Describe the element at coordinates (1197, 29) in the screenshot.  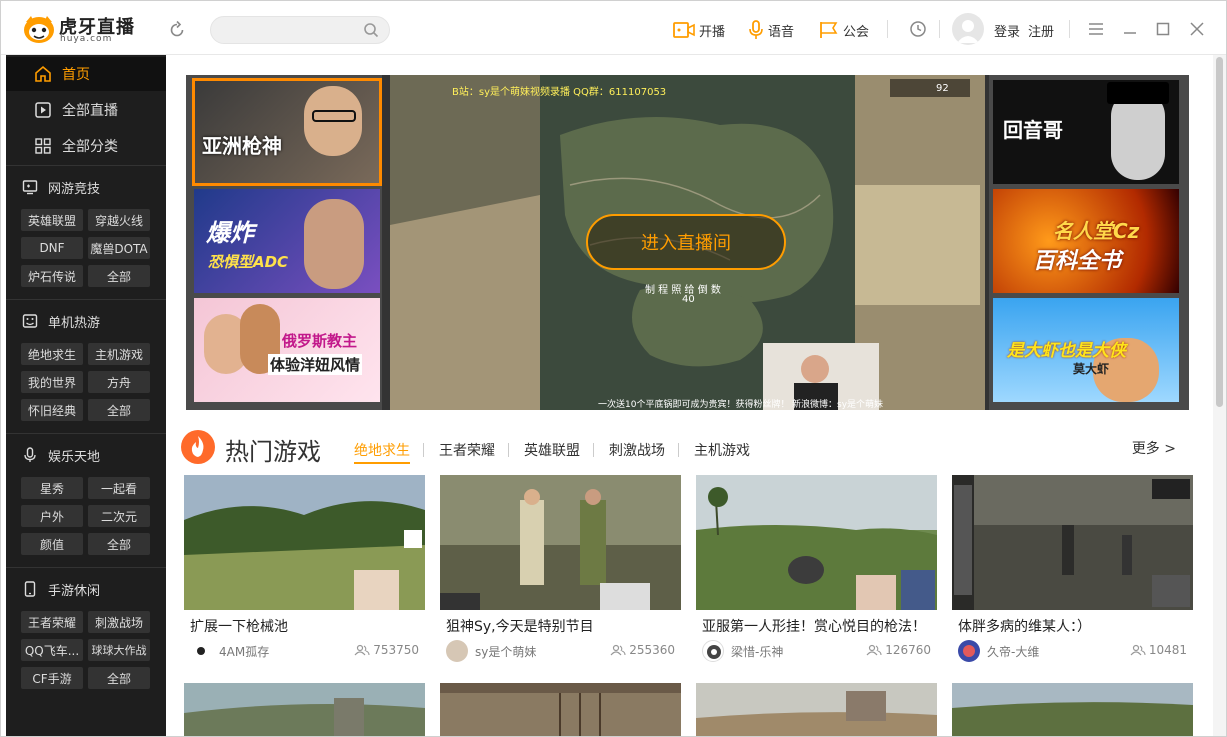
I see `close-icon` at that location.